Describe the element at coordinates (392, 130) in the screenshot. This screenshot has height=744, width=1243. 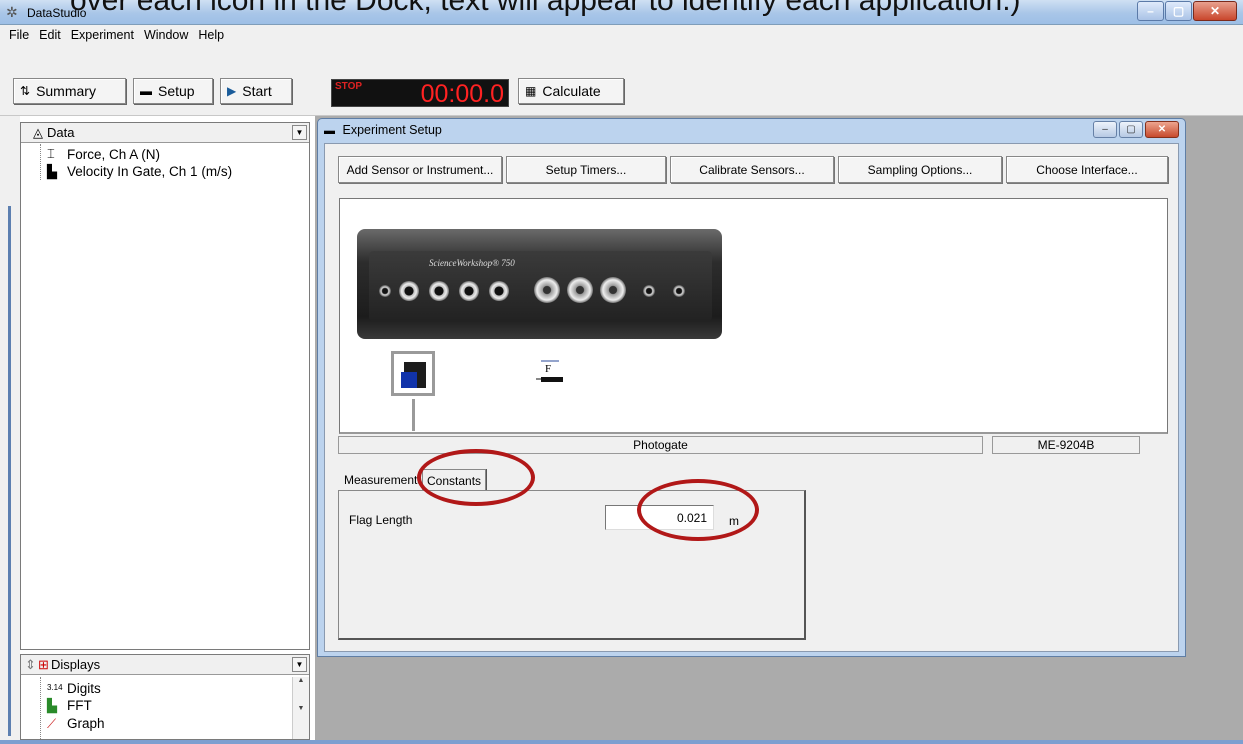
I see `experiment-setup-title-text: Experiment Setup` at that location.